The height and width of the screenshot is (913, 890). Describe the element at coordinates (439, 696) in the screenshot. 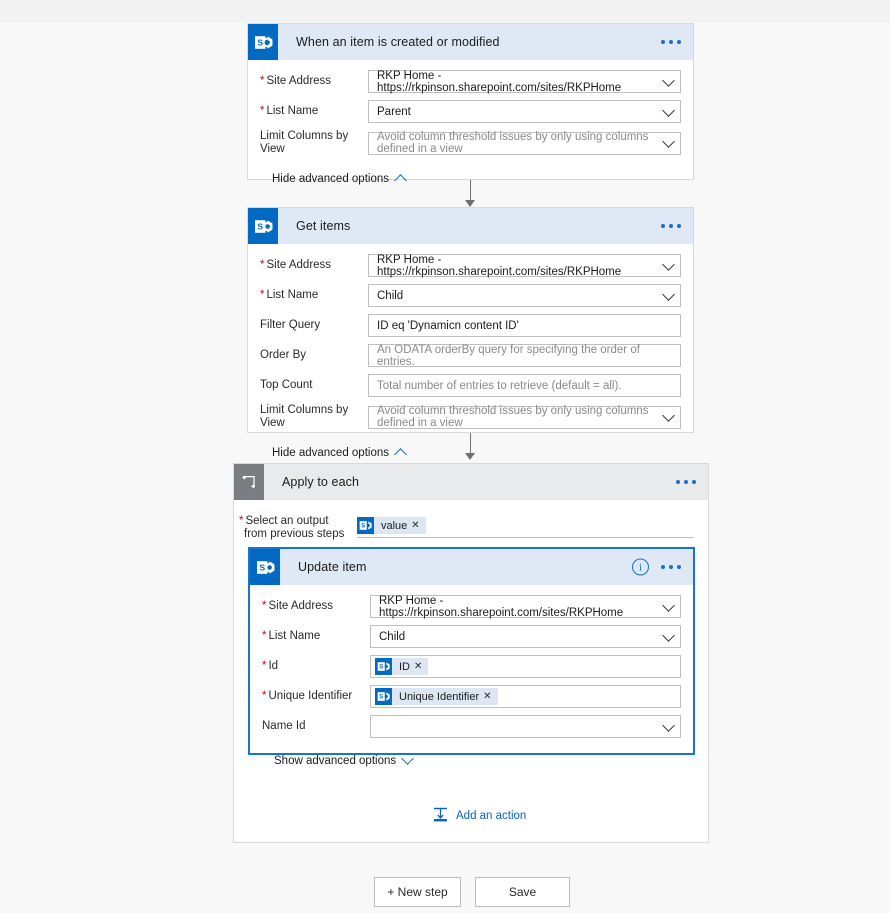

I see `token-label: Unique Identifier` at that location.